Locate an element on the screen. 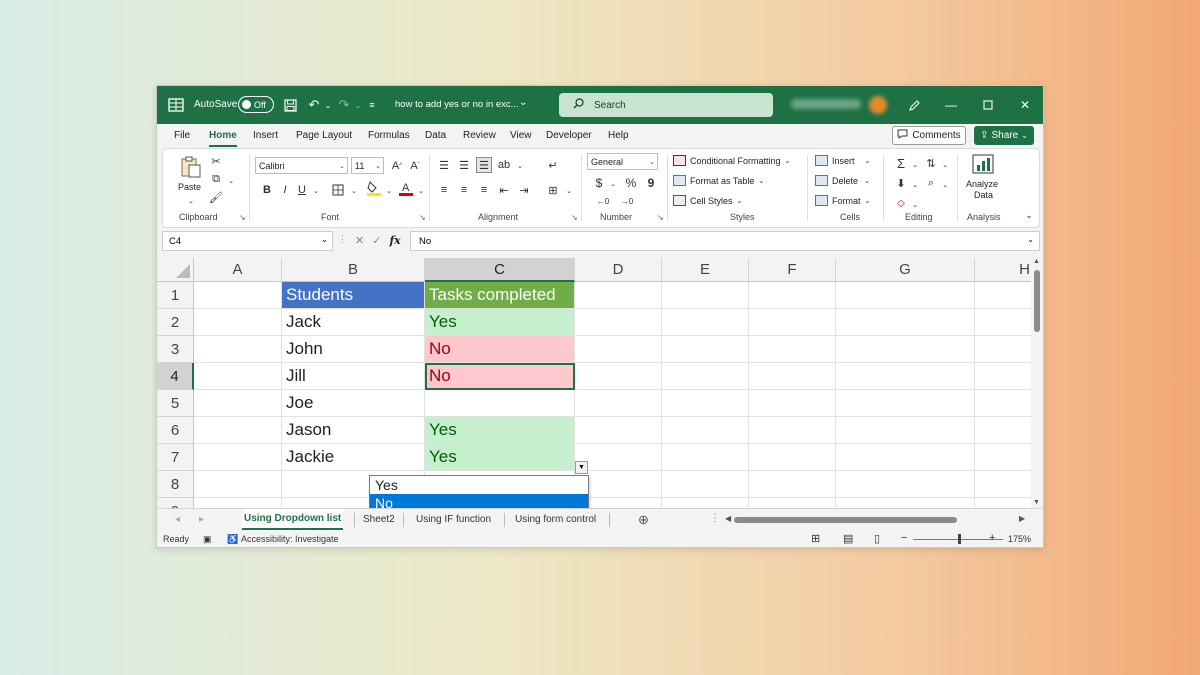 The width and height of the screenshot is (1200, 675). cell-c3: No is located at coordinates (500, 349).